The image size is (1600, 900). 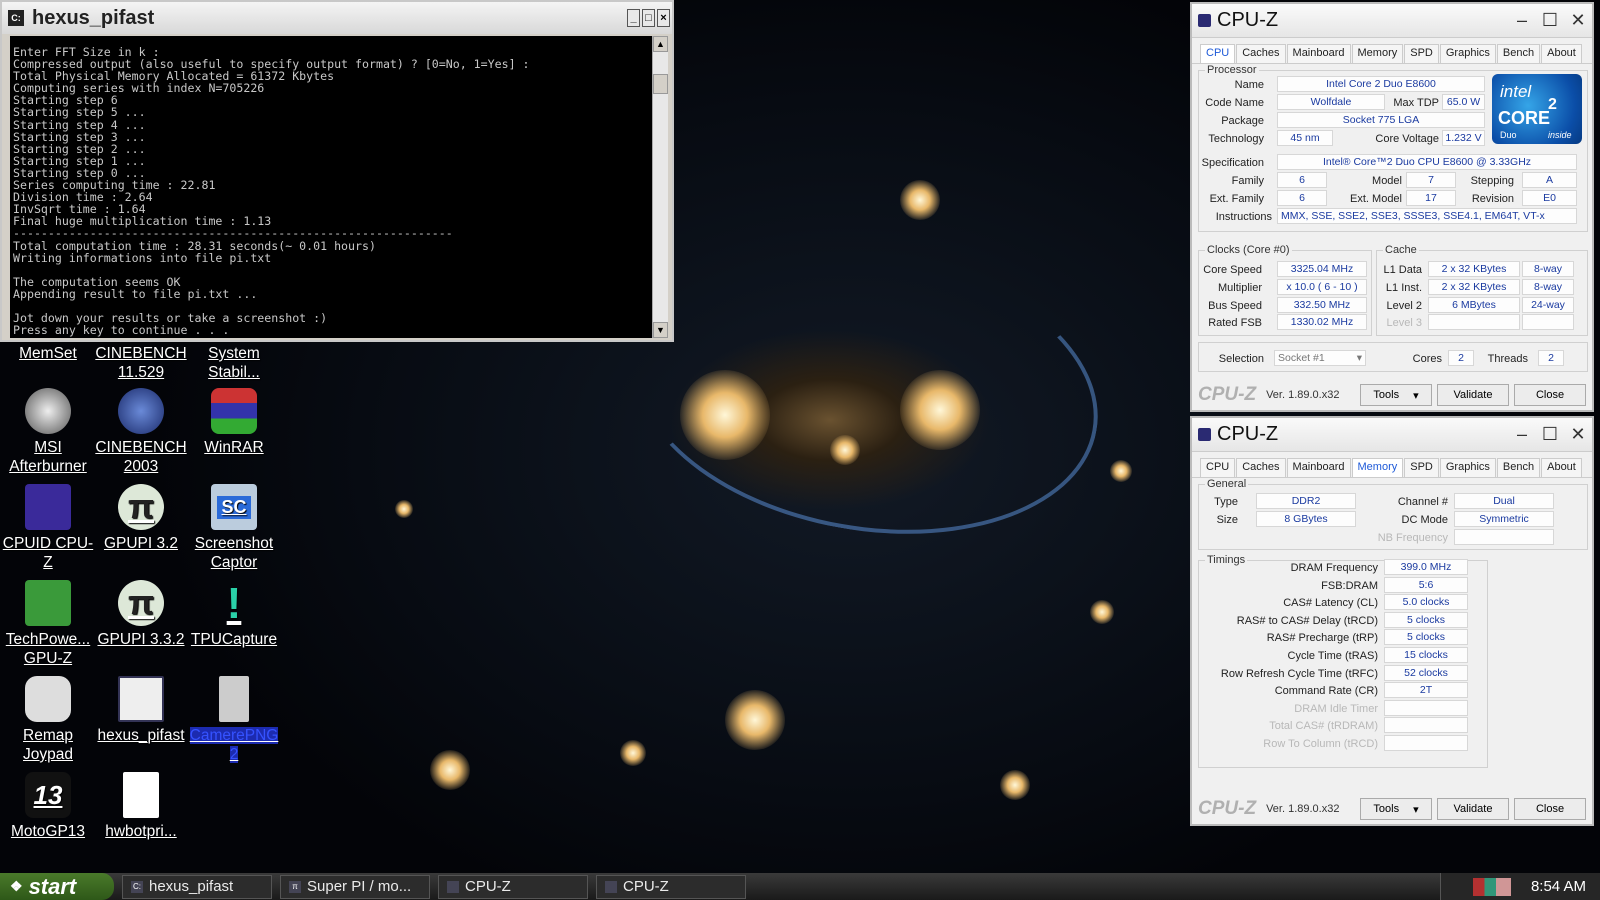 What do you see at coordinates (660, 84) in the screenshot?
I see `scroll-thumb` at bounding box center [660, 84].